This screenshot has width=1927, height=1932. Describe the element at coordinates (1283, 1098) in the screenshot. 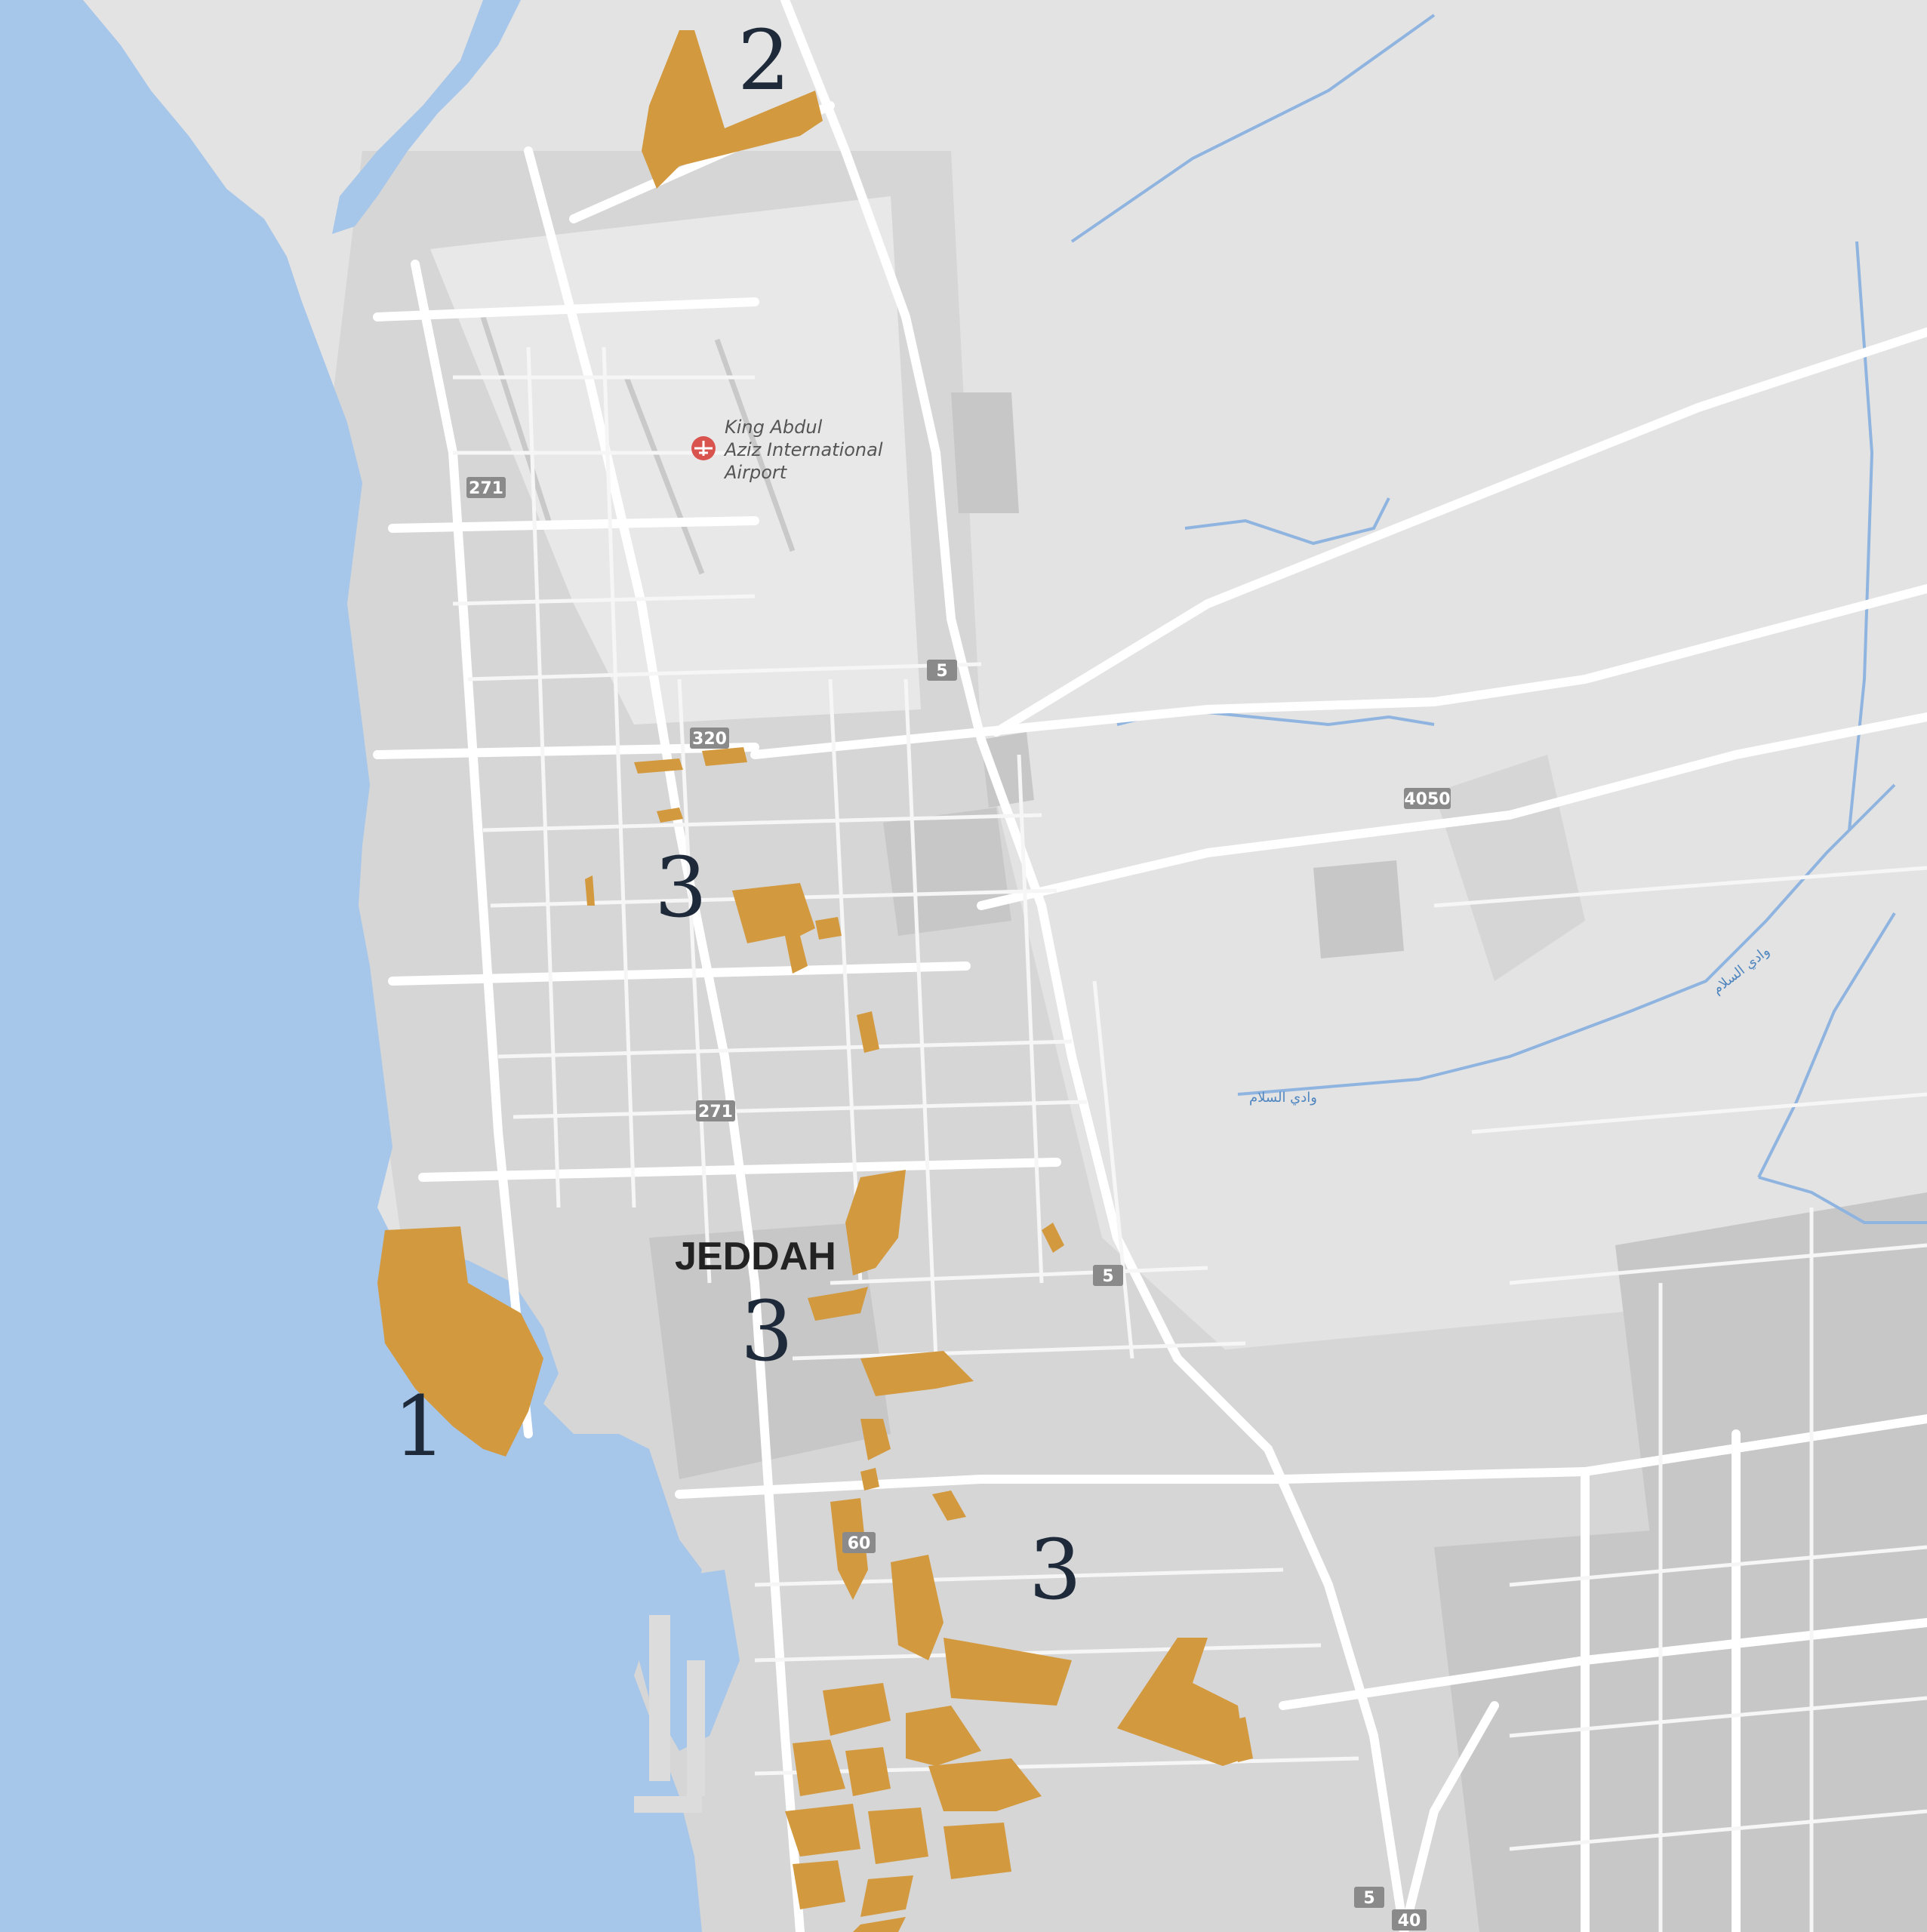

I see `wadi-label: وادي السلام` at that location.